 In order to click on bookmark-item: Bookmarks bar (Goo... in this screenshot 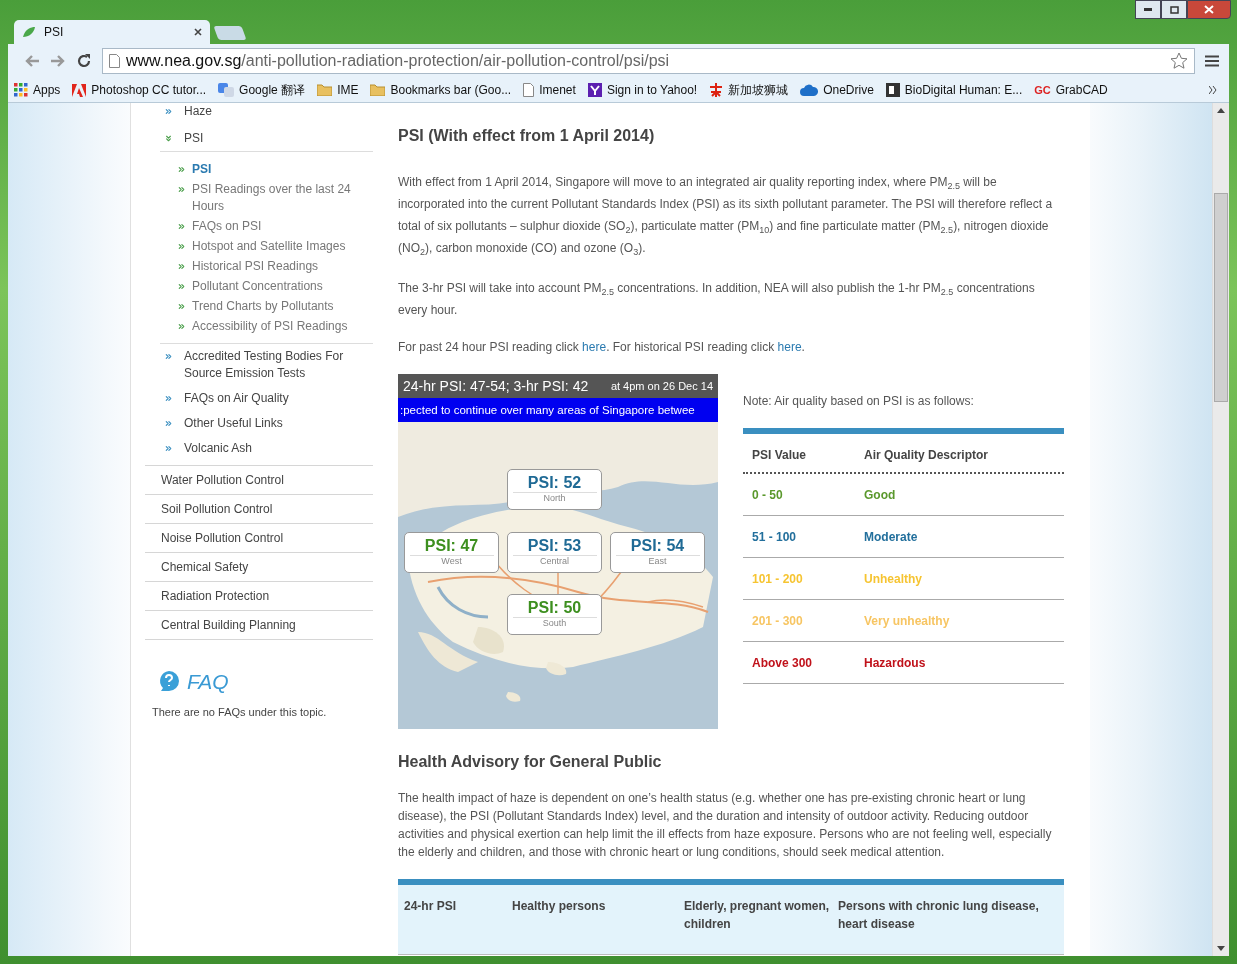, I will do `click(441, 90)`.